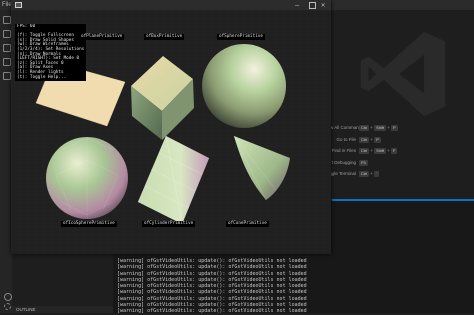 This screenshot has width=474, height=315. What do you see at coordinates (363, 162) in the screenshot?
I see `keybinding: F5` at bounding box center [363, 162].